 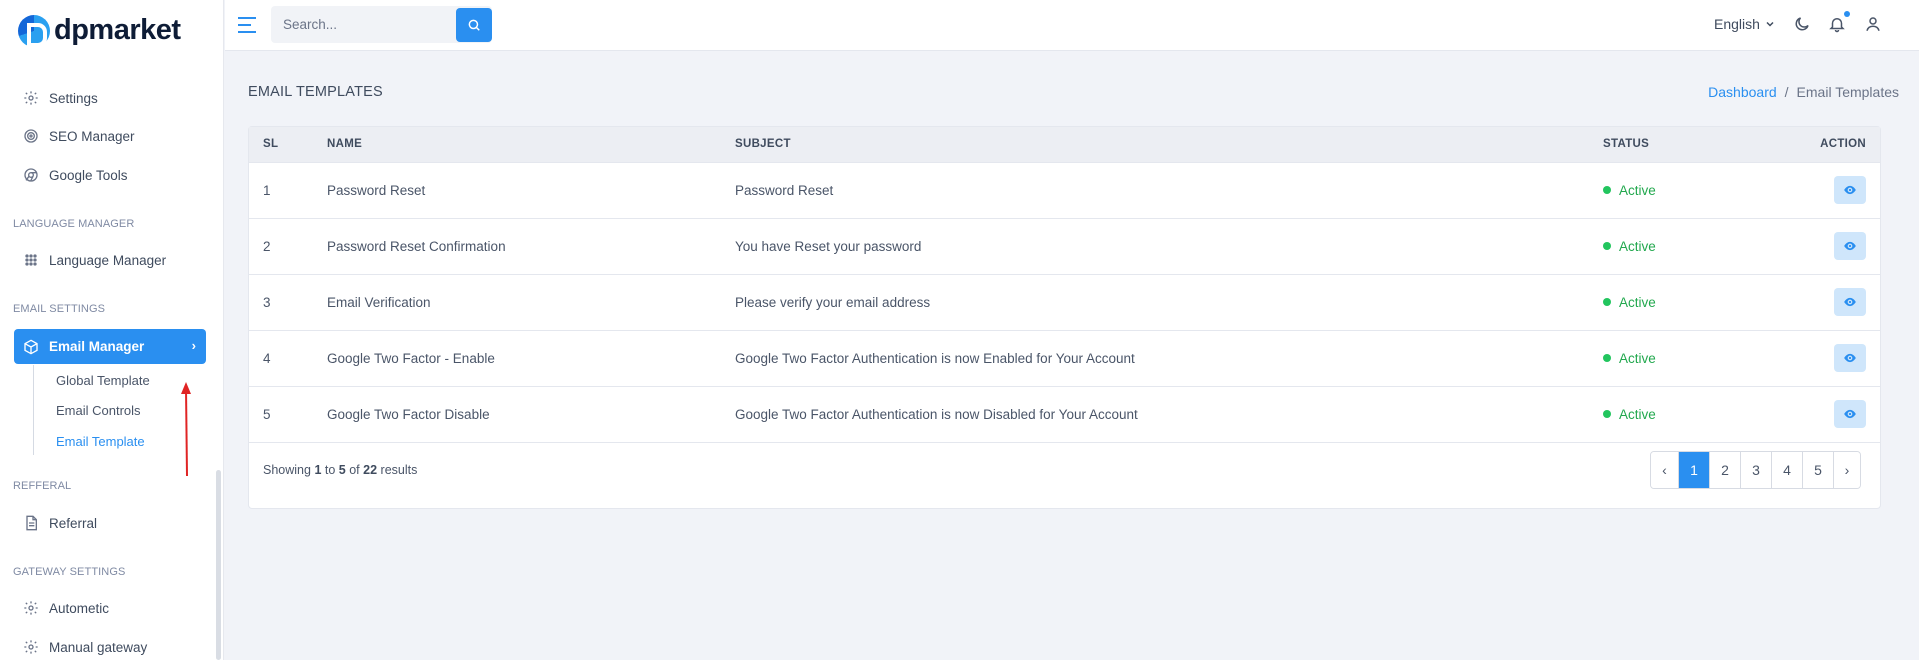 What do you see at coordinates (1693, 470) in the screenshot?
I see `pagination-page-1: 1` at bounding box center [1693, 470].